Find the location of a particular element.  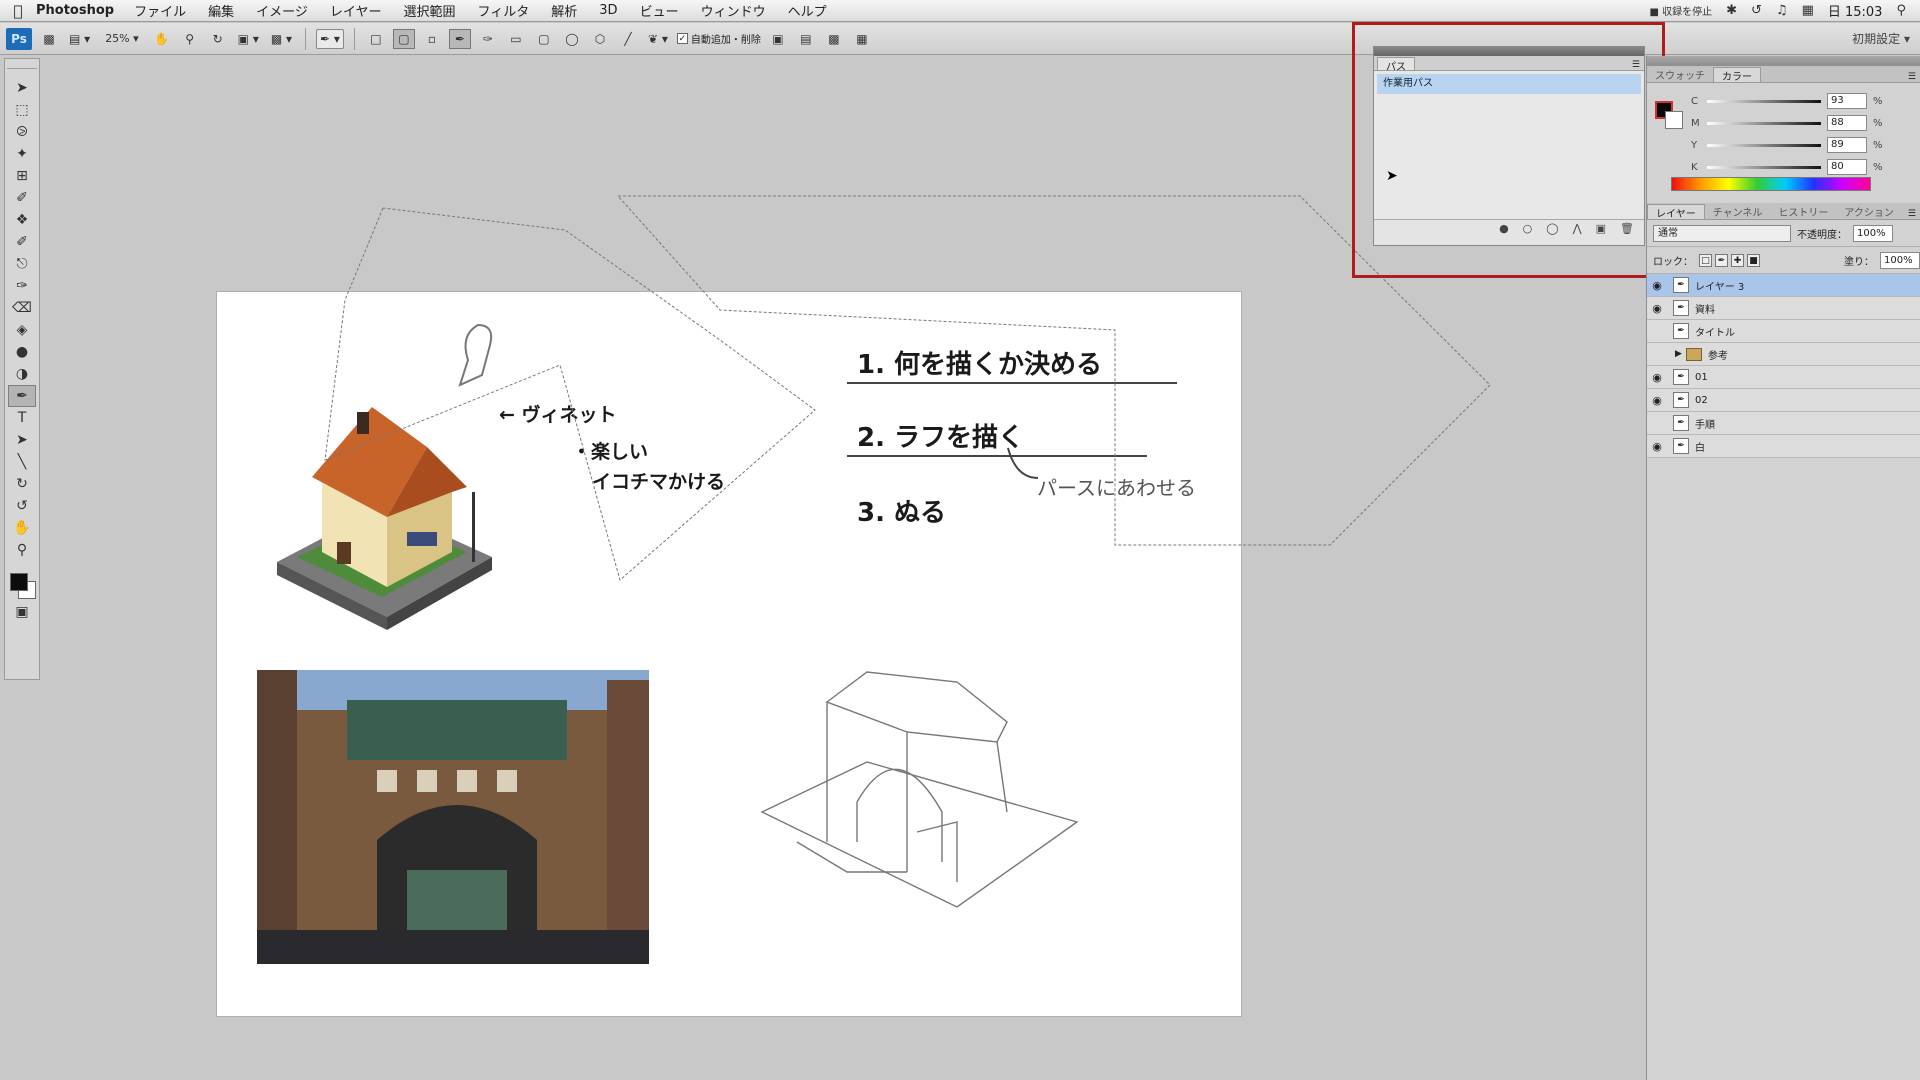

marquee-tool-icon: ⬚ is located at coordinates (22, 110).